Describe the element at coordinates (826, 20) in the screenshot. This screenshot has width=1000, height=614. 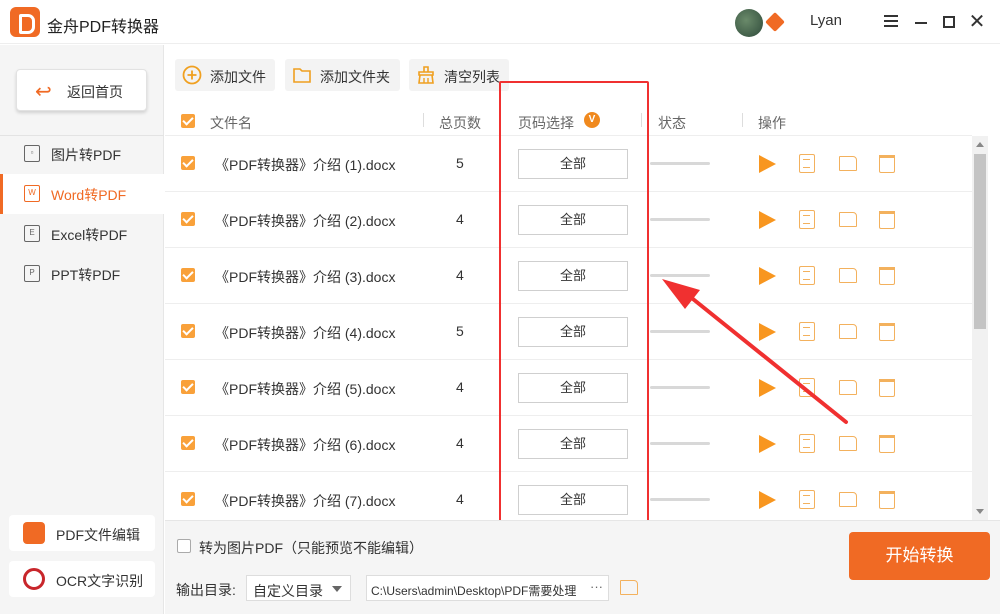
I see `username: Lyan` at that location.